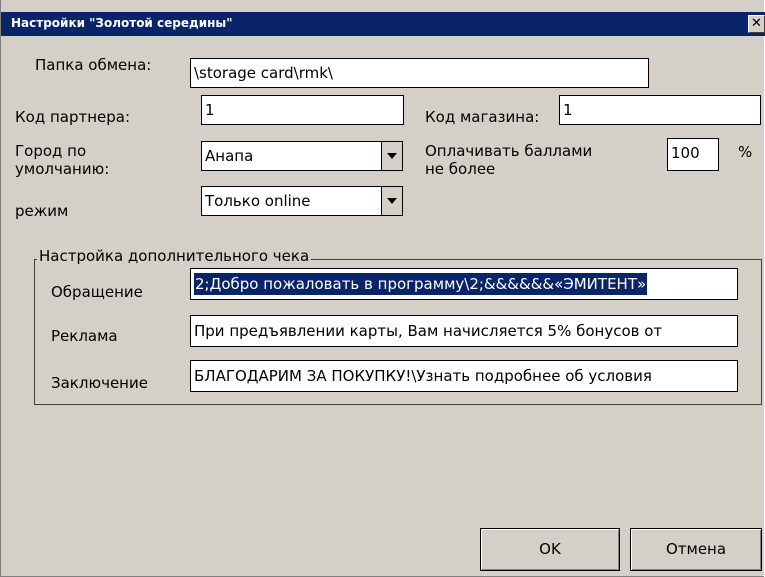 The image size is (765, 577). Describe the element at coordinates (229, 156) in the screenshot. I see `default-city-value: Анапа` at that location.